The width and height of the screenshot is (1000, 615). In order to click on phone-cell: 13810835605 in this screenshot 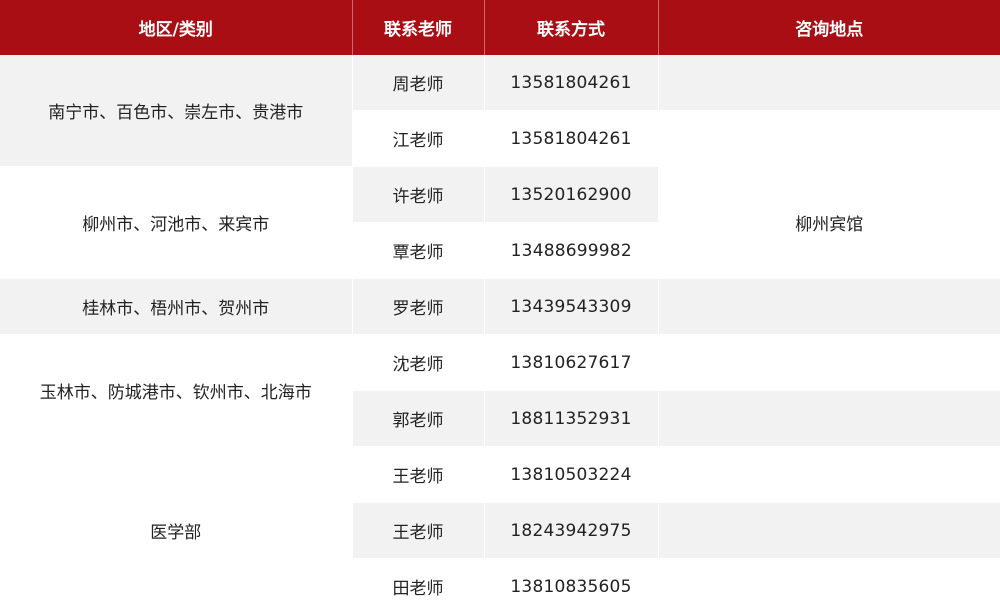, I will do `click(571, 586)`.